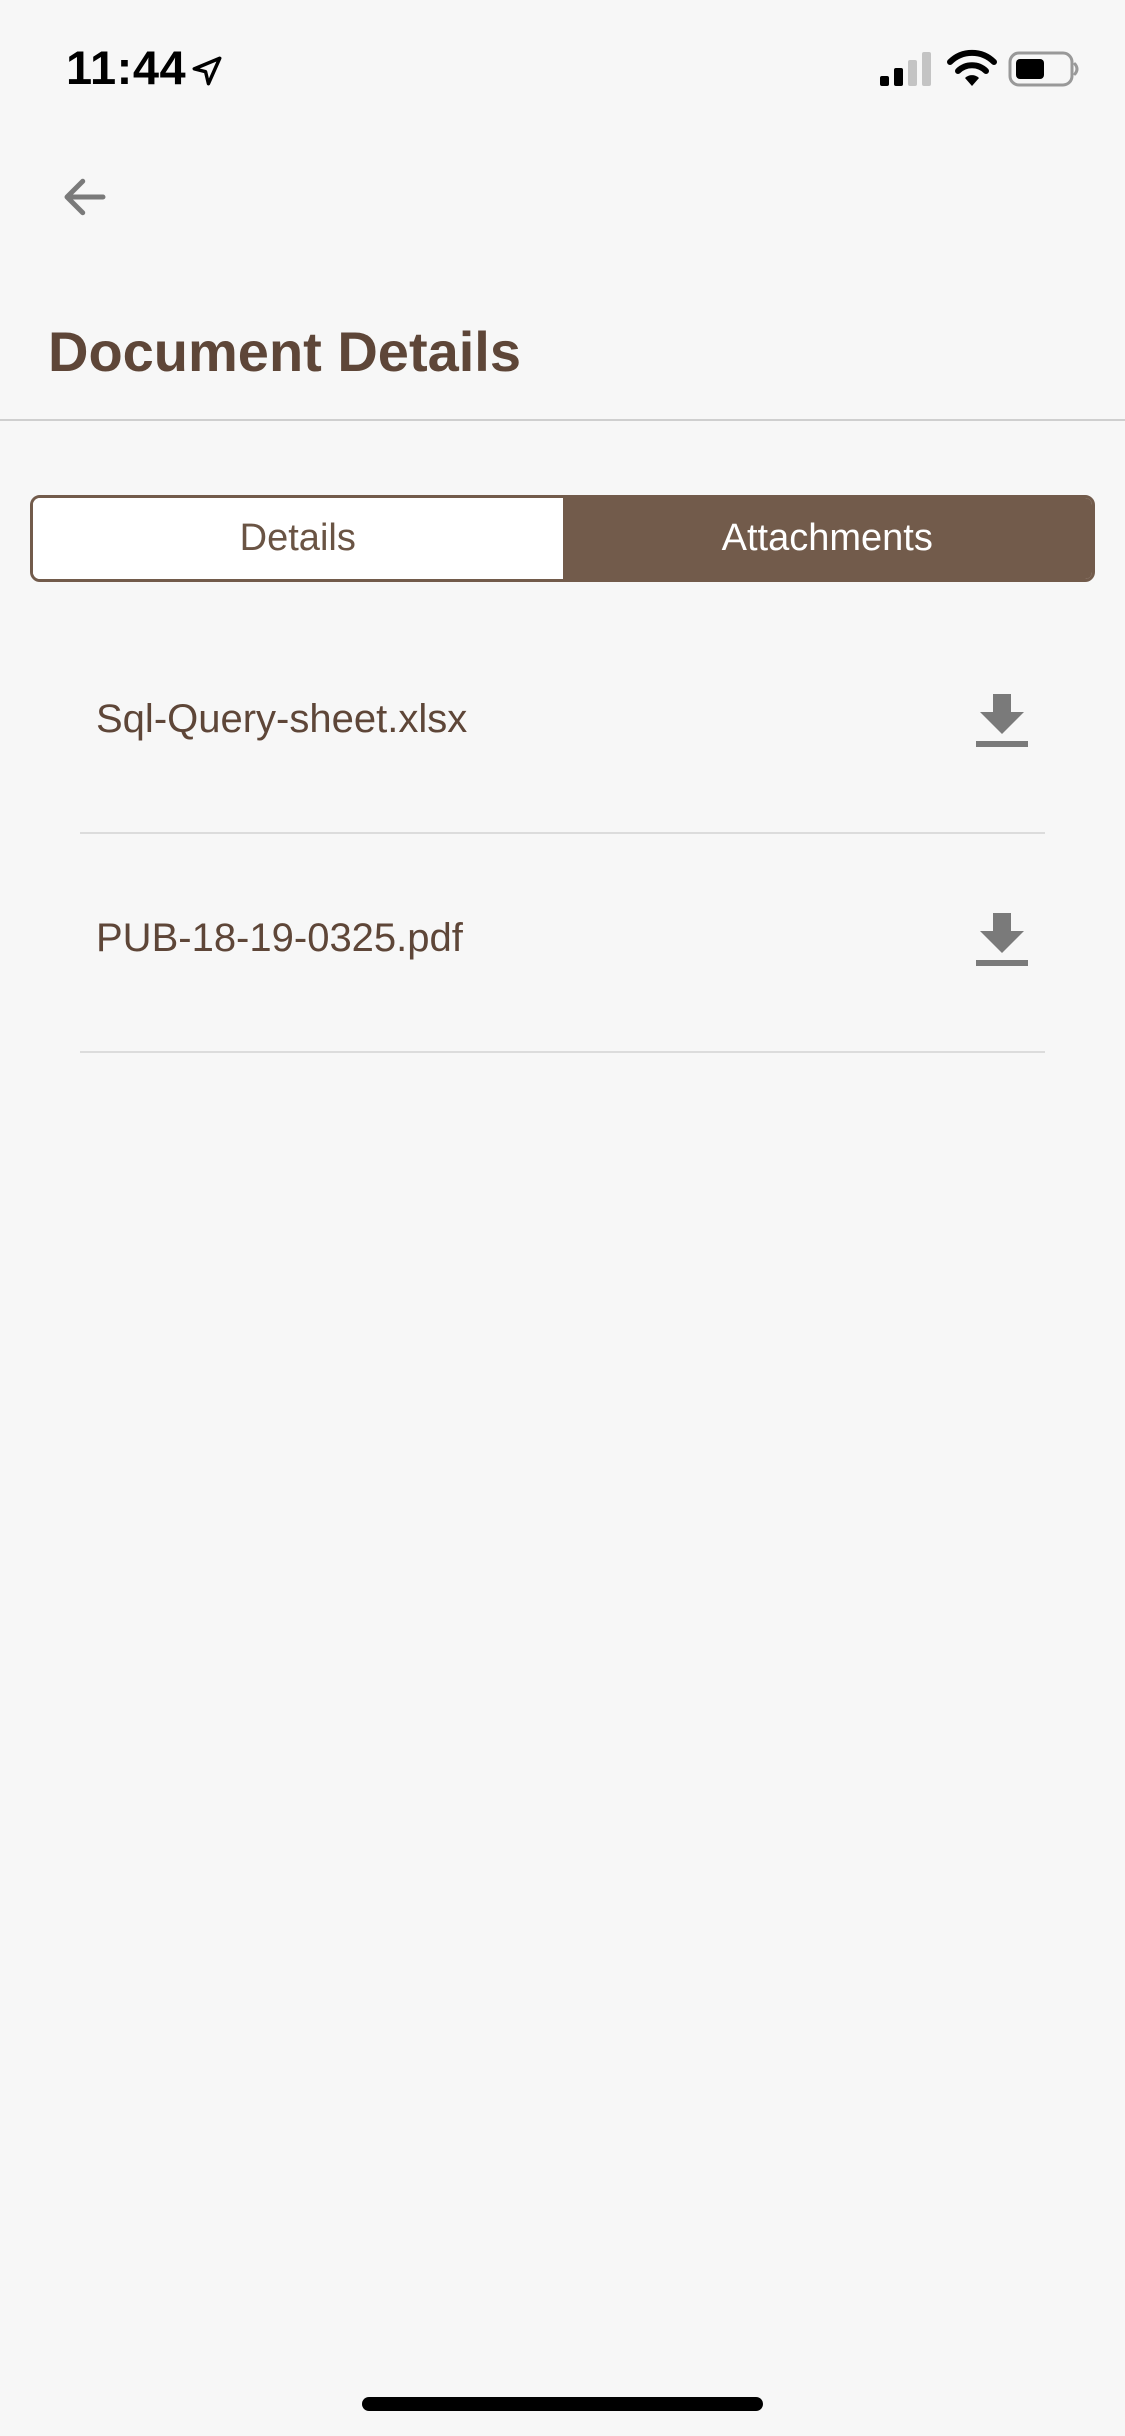 The width and height of the screenshot is (1125, 2436). I want to click on tab-details: Details, so click(298, 538).